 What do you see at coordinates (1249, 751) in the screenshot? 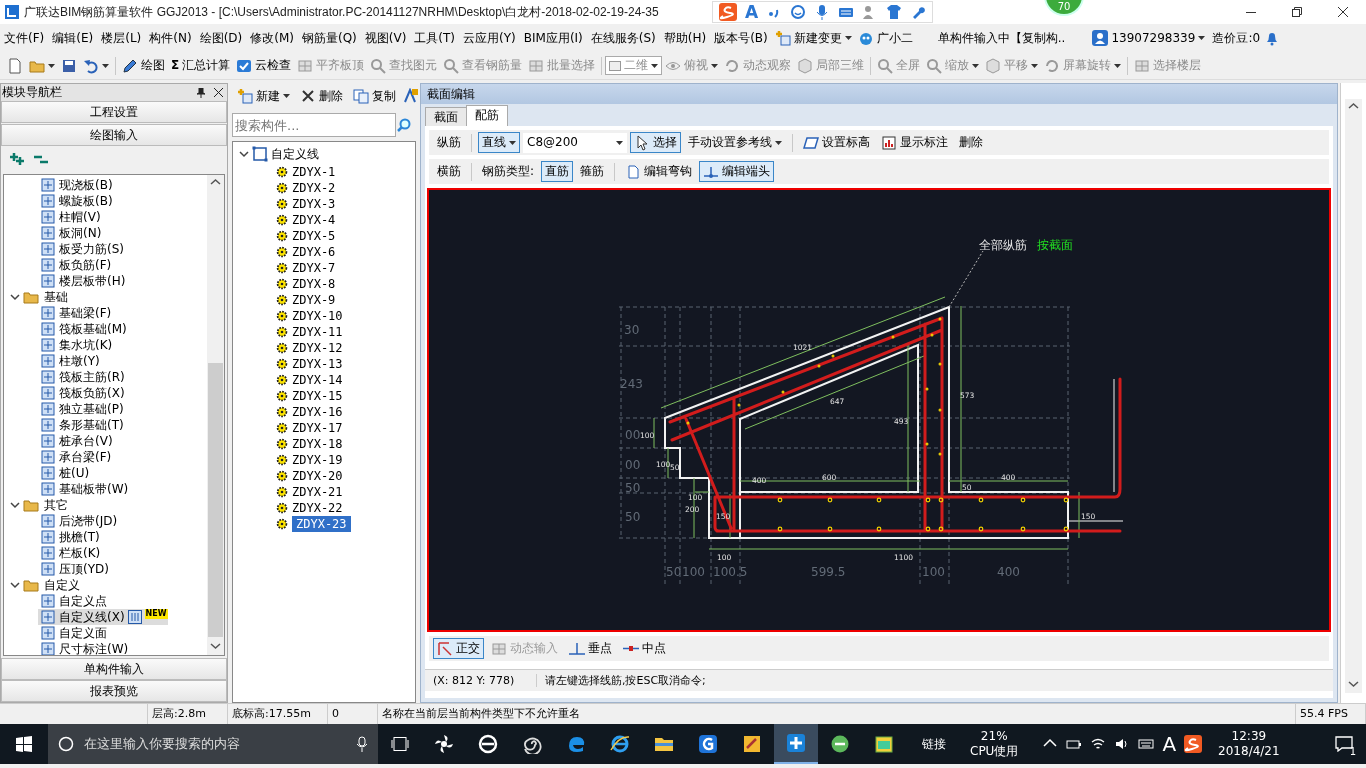
I see `clock-date: 2018/4/21` at bounding box center [1249, 751].